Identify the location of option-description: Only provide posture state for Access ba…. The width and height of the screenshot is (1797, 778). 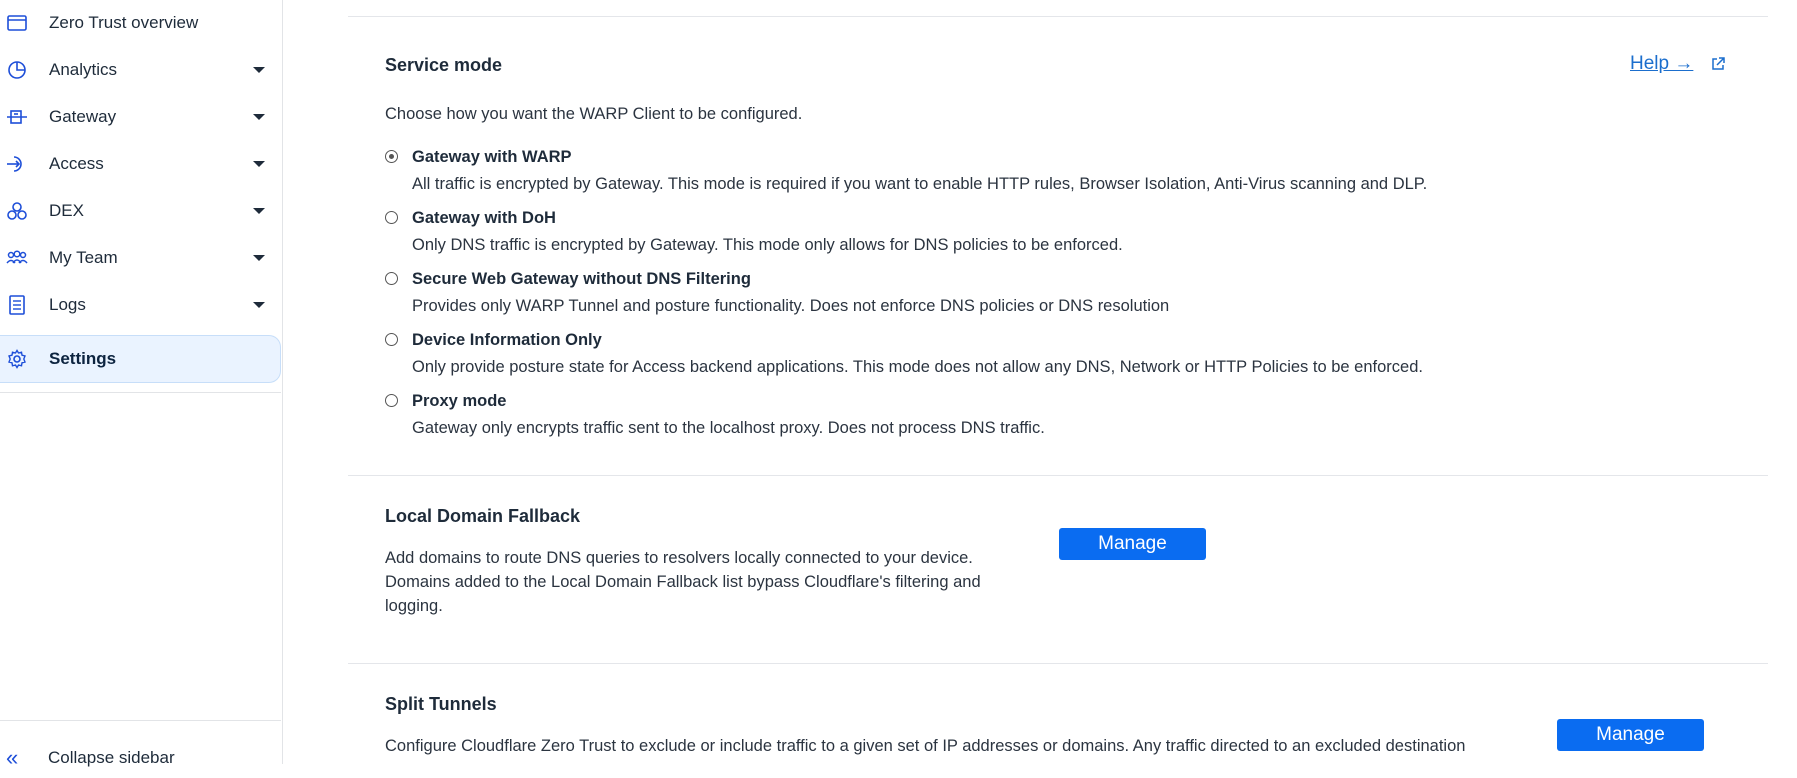
(917, 367).